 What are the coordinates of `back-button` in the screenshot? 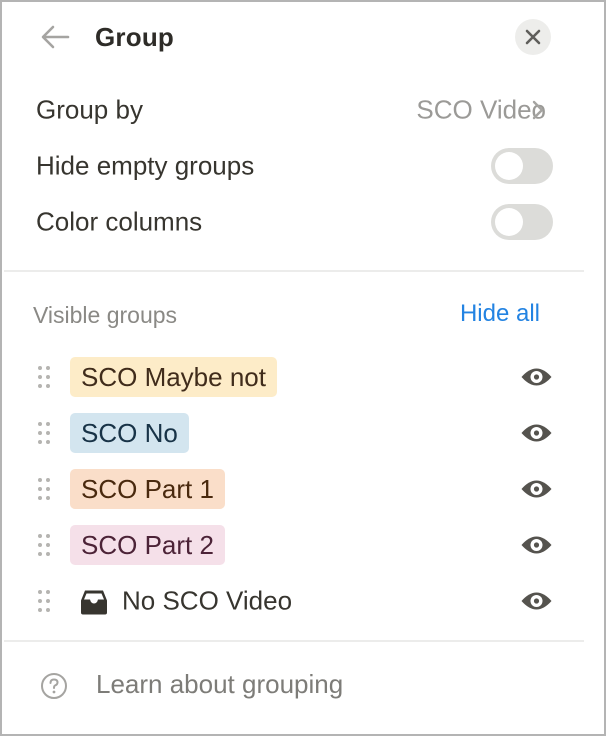 It's located at (55, 37).